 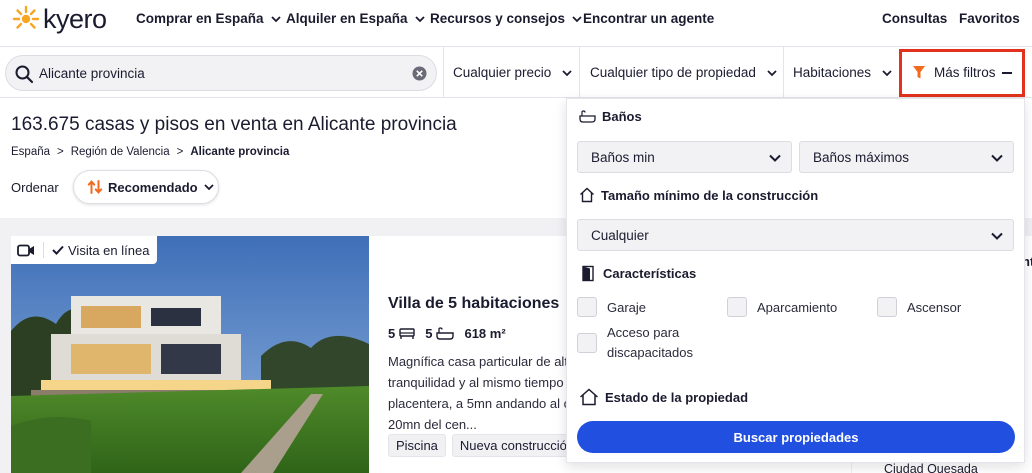 I want to click on nav-encontrar-agente: Encontrar un agente, so click(x=648, y=18).